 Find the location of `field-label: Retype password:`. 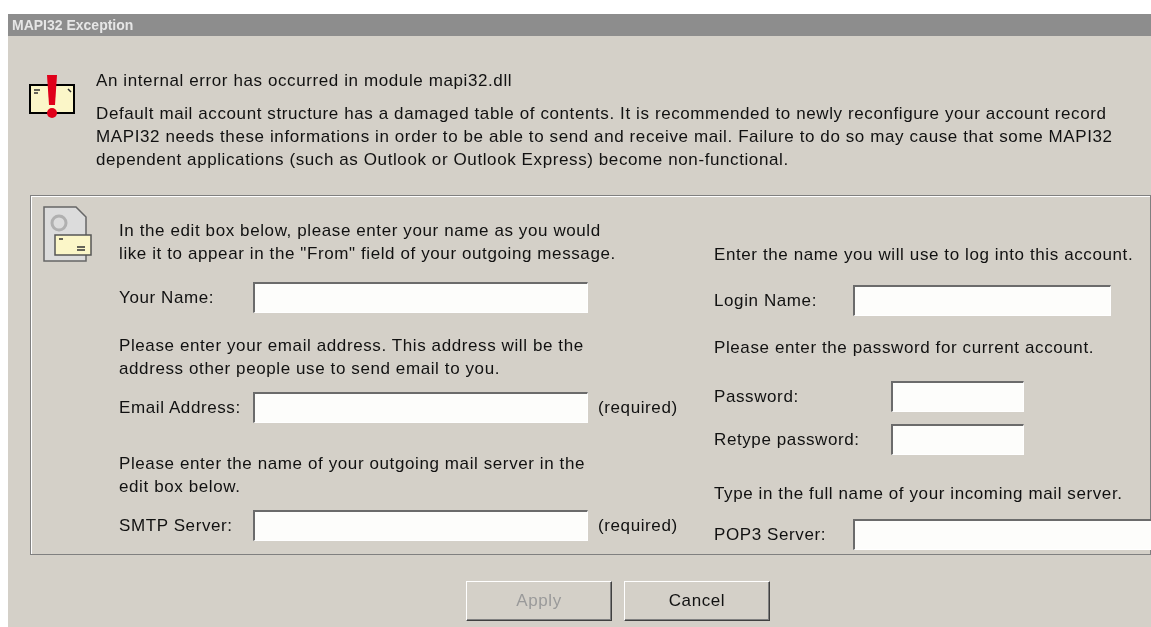

field-label: Retype password: is located at coordinates (787, 440).